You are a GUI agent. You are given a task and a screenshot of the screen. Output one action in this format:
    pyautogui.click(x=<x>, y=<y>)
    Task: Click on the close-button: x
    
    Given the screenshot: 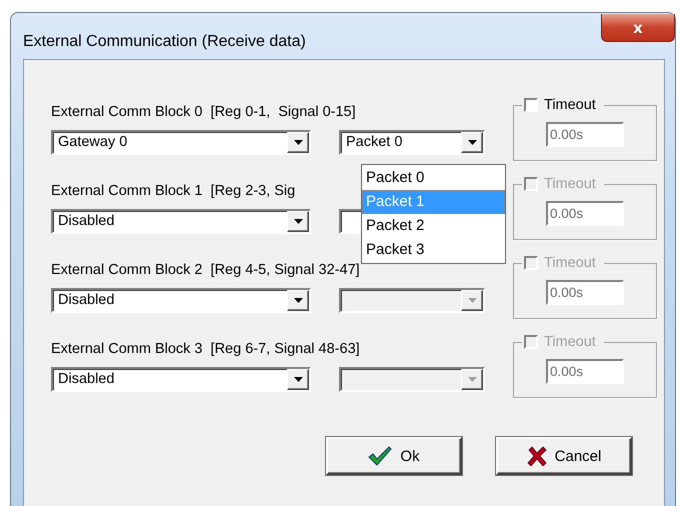 What is the action you would take?
    pyautogui.click(x=638, y=28)
    